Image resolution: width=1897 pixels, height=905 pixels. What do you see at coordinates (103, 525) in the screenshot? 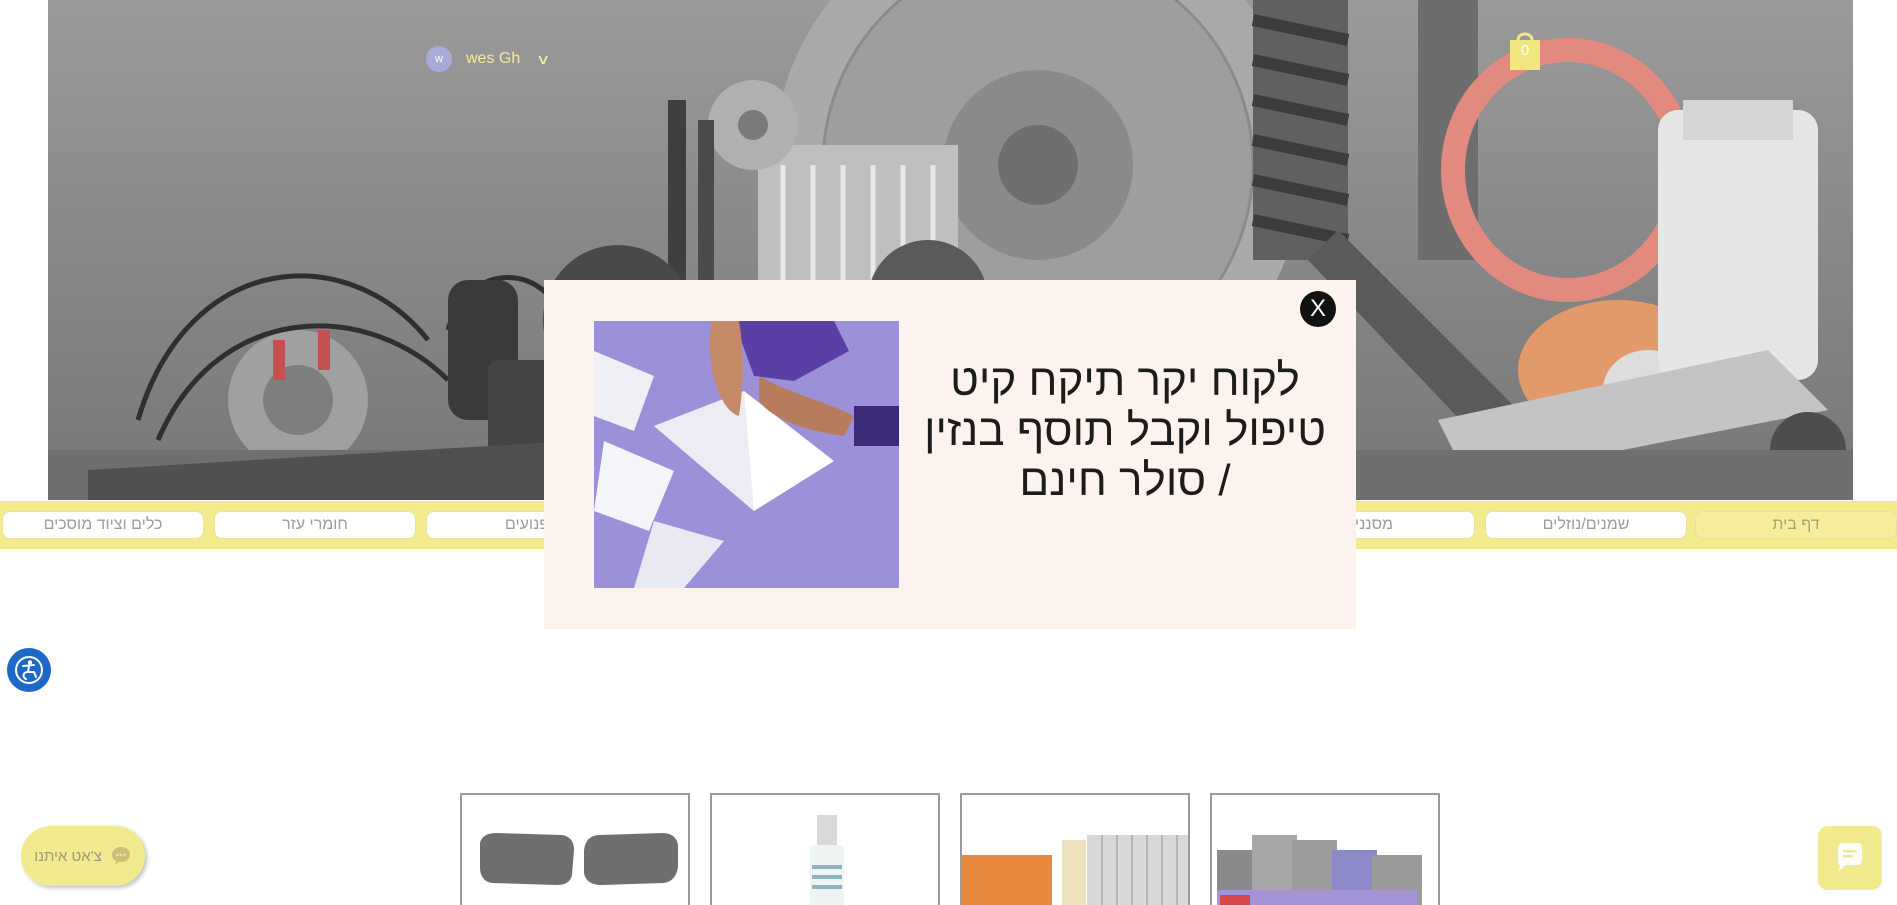
I see `nav-item-tools-garage: כלים וציוד מוסכים` at bounding box center [103, 525].